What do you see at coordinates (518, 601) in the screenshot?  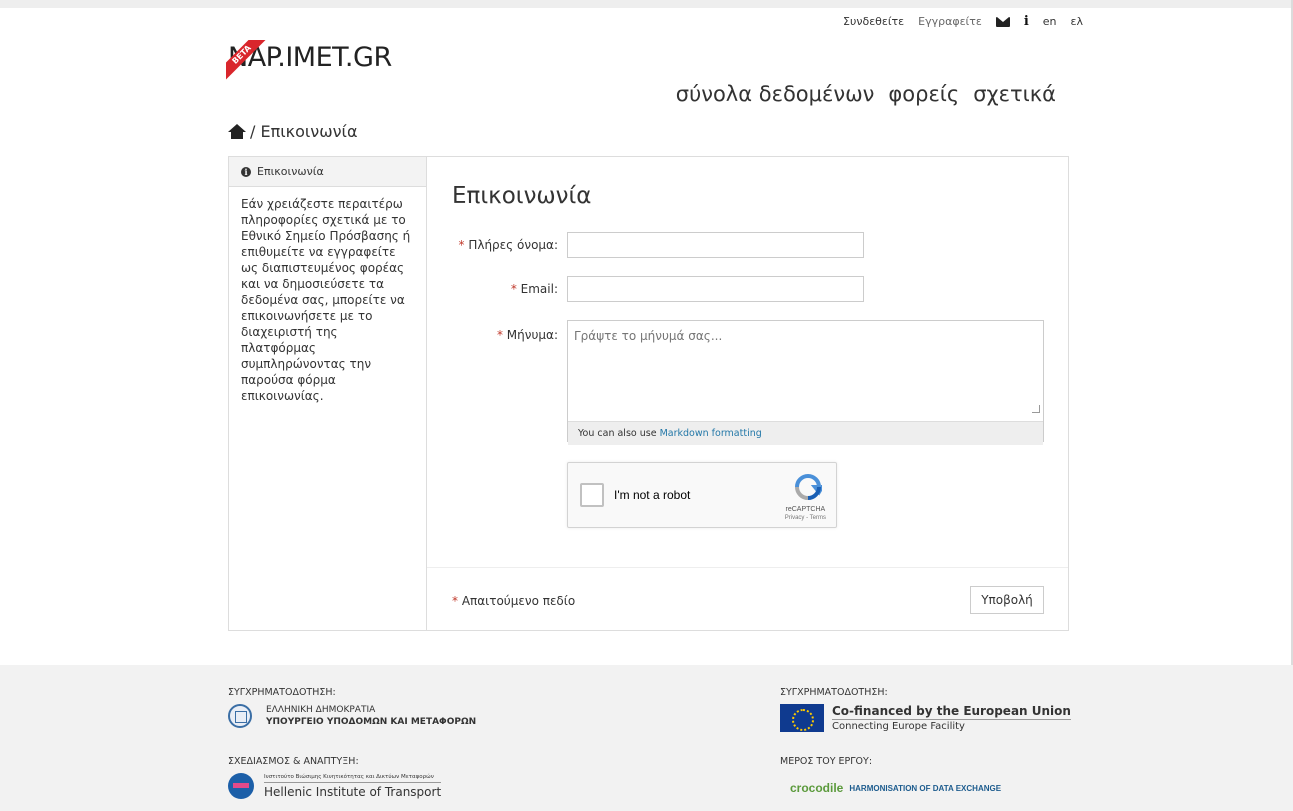 I see `required-note-text: Απαιτούμενο πεδίο` at bounding box center [518, 601].